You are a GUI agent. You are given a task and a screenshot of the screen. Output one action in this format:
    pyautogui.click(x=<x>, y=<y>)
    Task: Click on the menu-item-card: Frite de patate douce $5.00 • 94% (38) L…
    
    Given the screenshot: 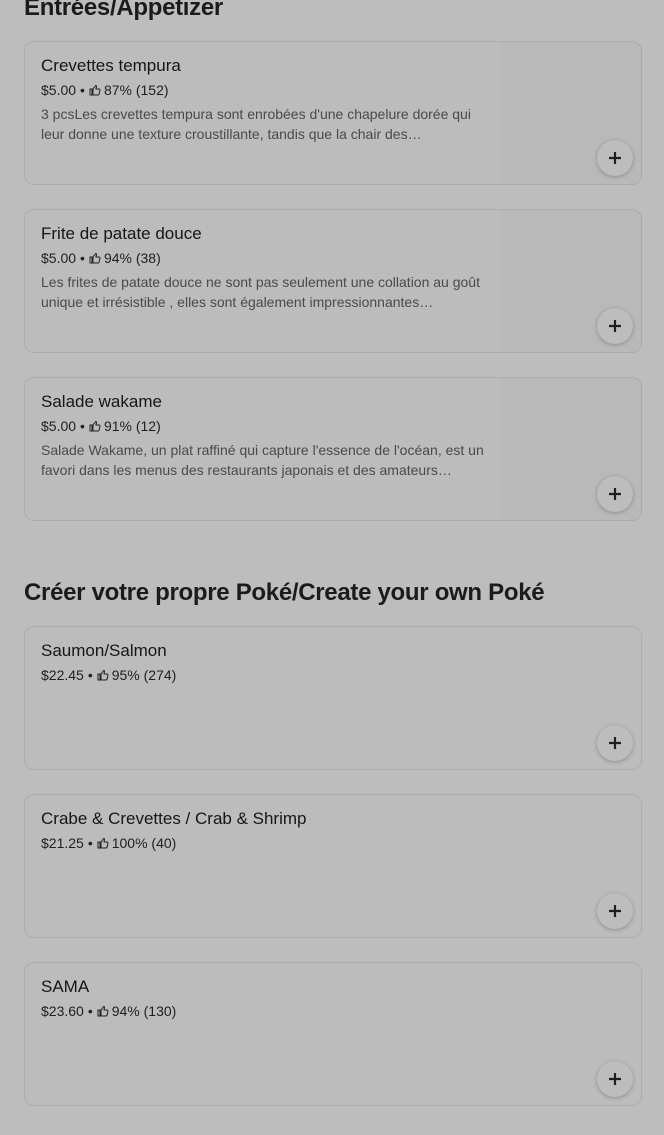 What is the action you would take?
    pyautogui.click(x=333, y=281)
    